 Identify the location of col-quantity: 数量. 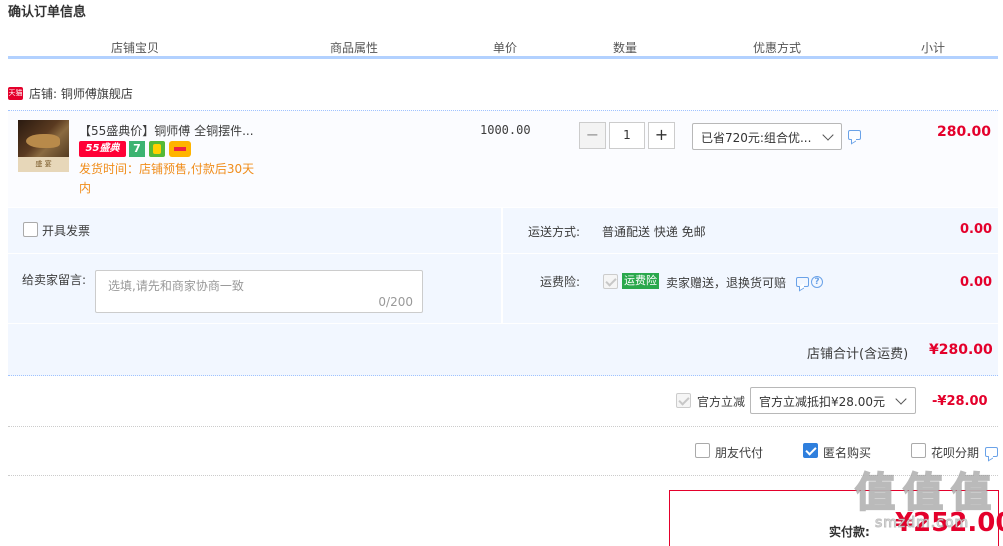
(625, 48).